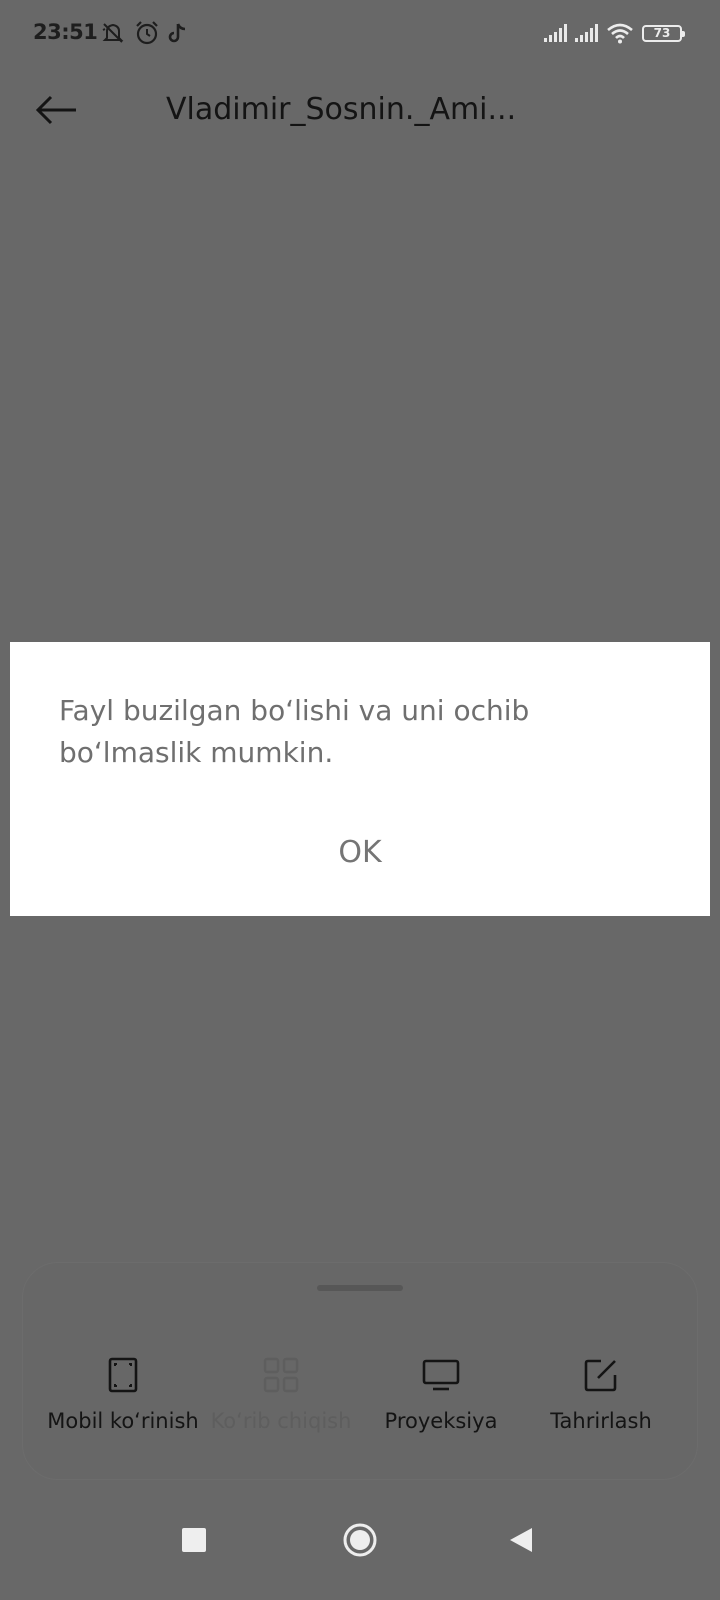  Describe the element at coordinates (65, 32) in the screenshot. I see `status-time: 23:51` at that location.